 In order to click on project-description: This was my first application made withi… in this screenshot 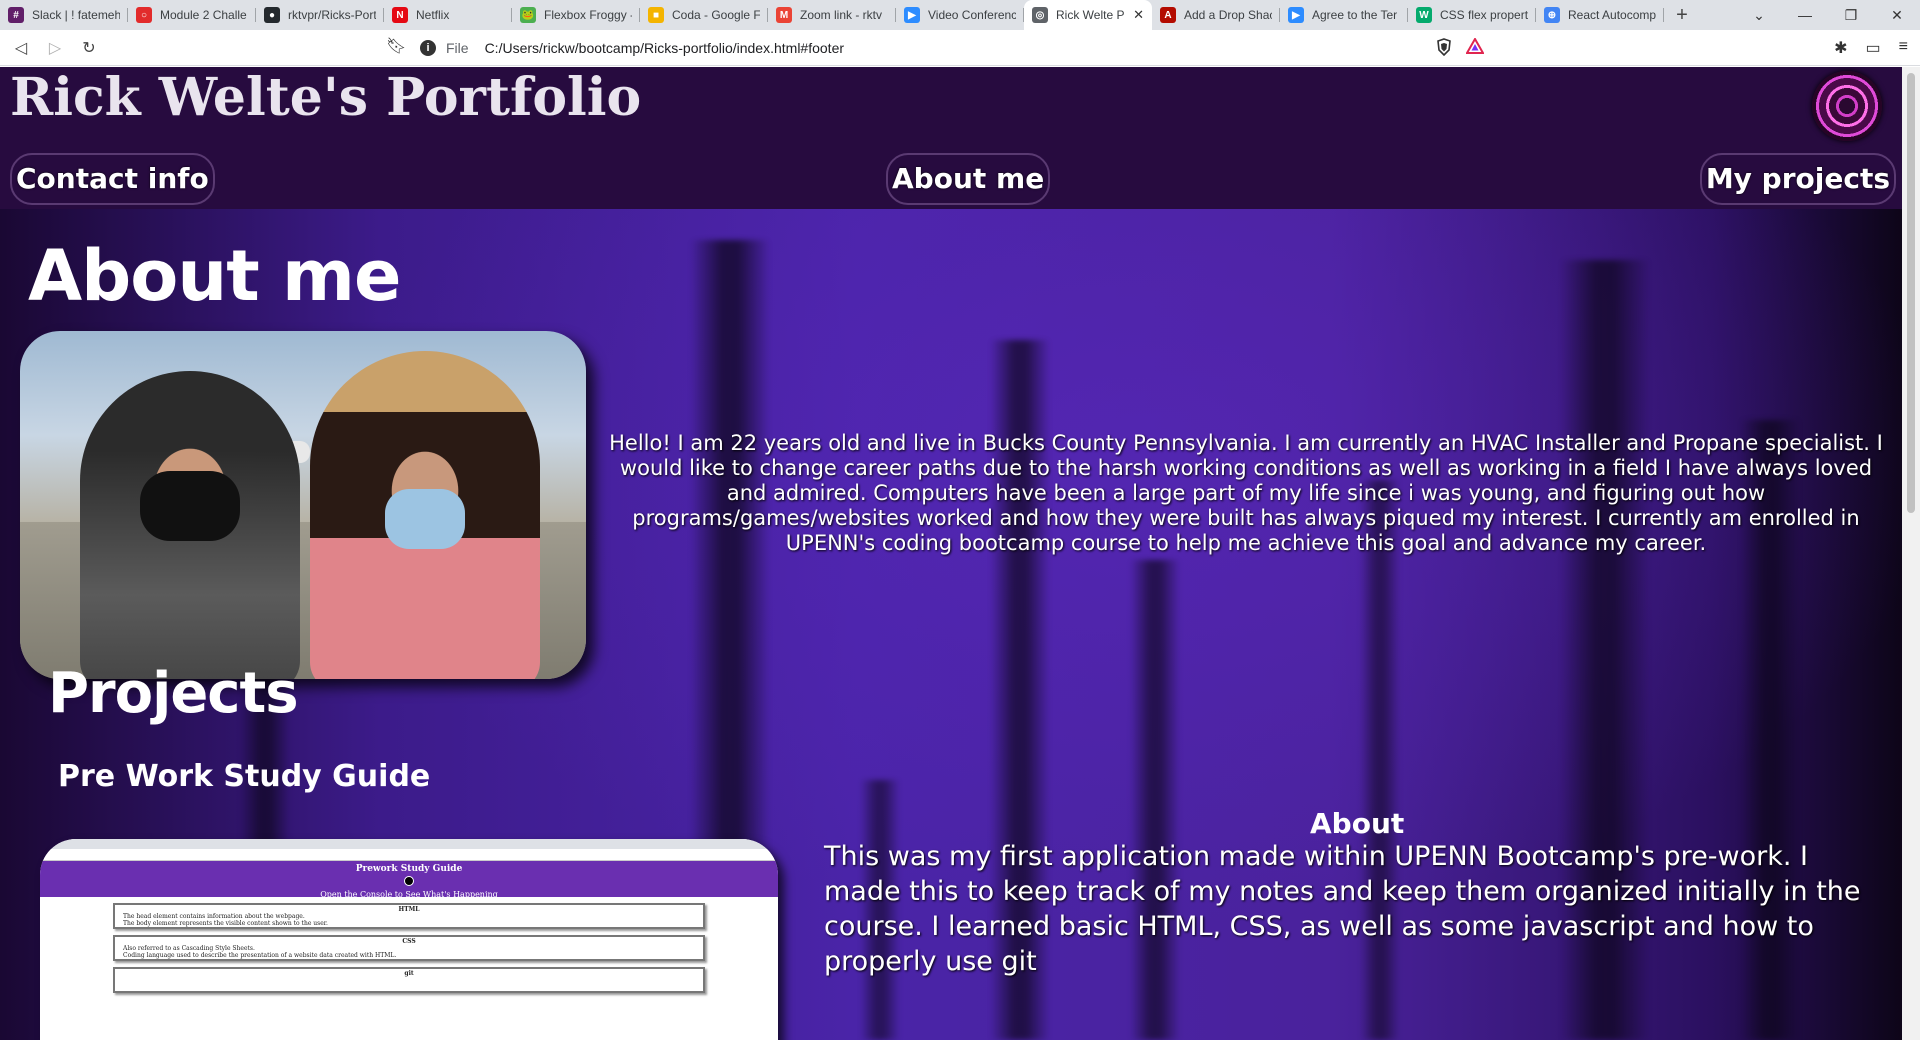, I will do `click(1342, 909)`.